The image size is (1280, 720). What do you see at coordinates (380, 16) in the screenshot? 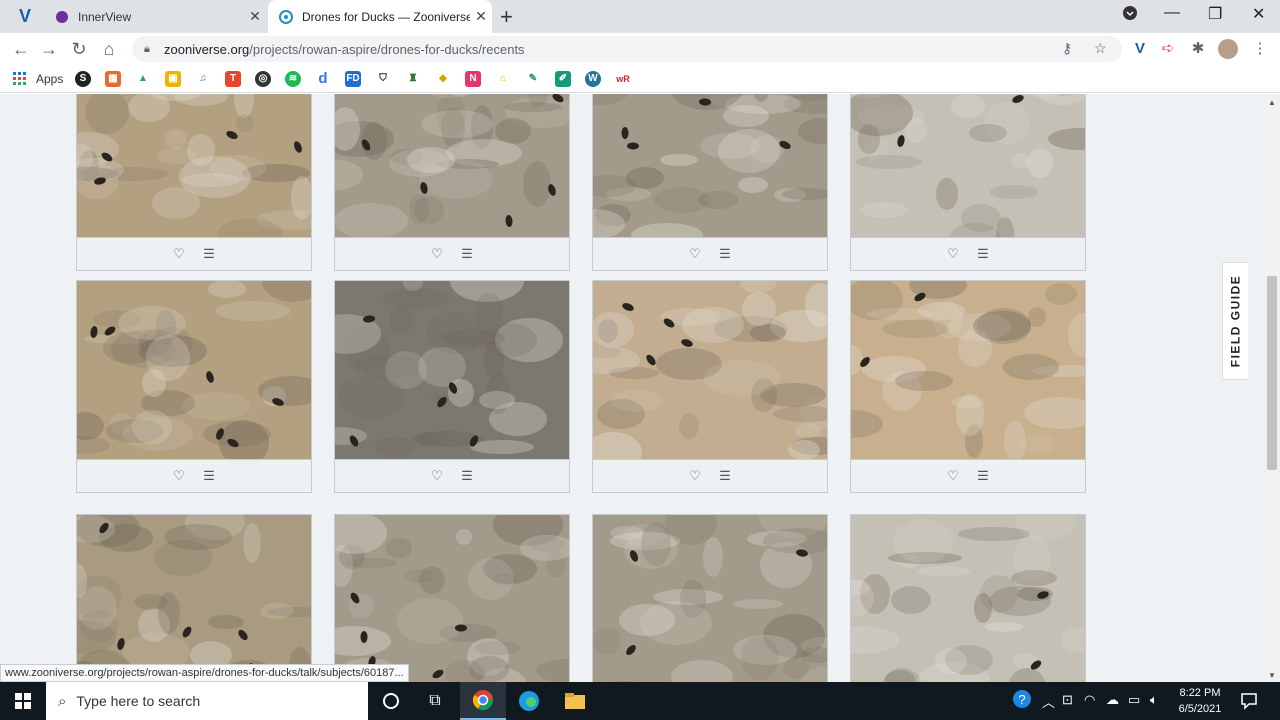
I see `tab-drones-for-ducks: Drones for Ducks — Zooniverse ✕` at bounding box center [380, 16].